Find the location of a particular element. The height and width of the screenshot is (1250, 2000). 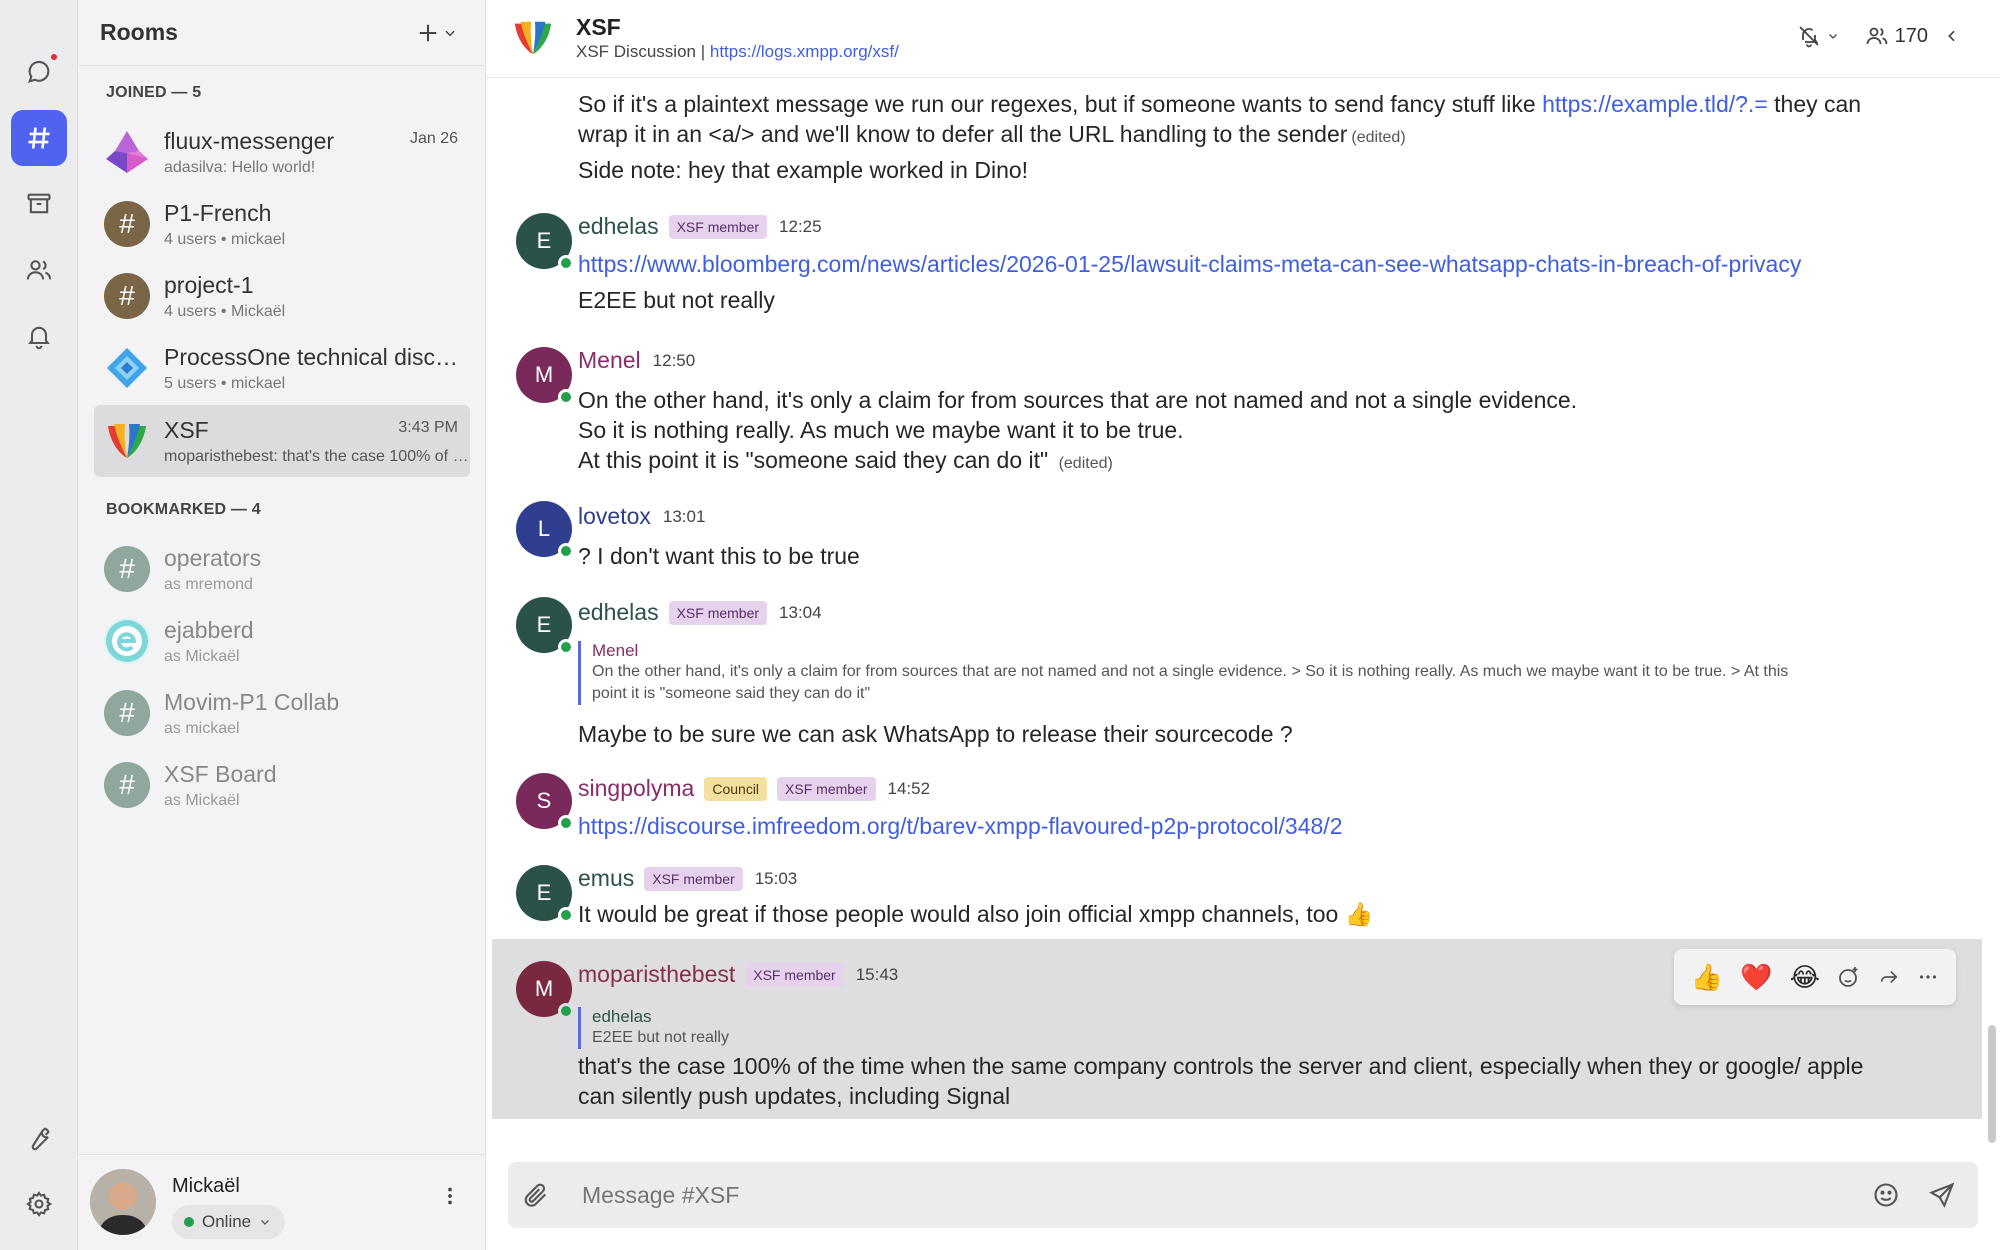

avatar: S is located at coordinates (545, 802).